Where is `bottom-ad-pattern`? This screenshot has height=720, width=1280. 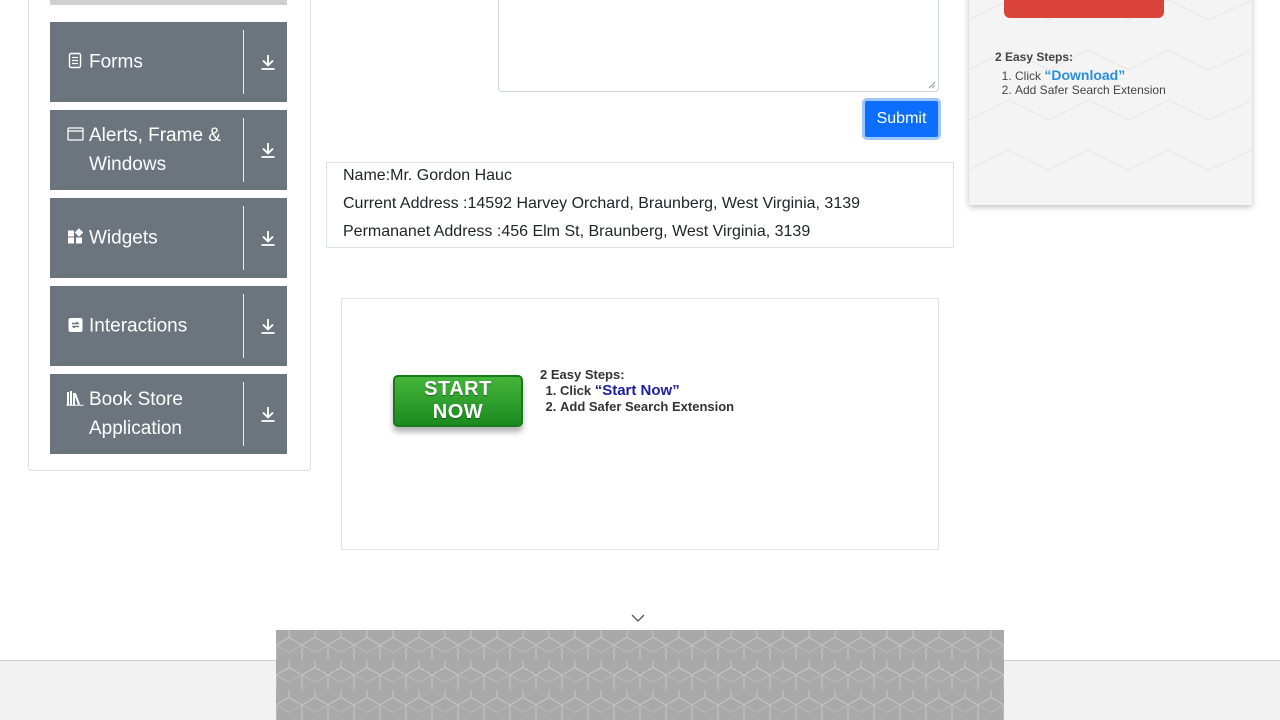 bottom-ad-pattern is located at coordinates (640, 675).